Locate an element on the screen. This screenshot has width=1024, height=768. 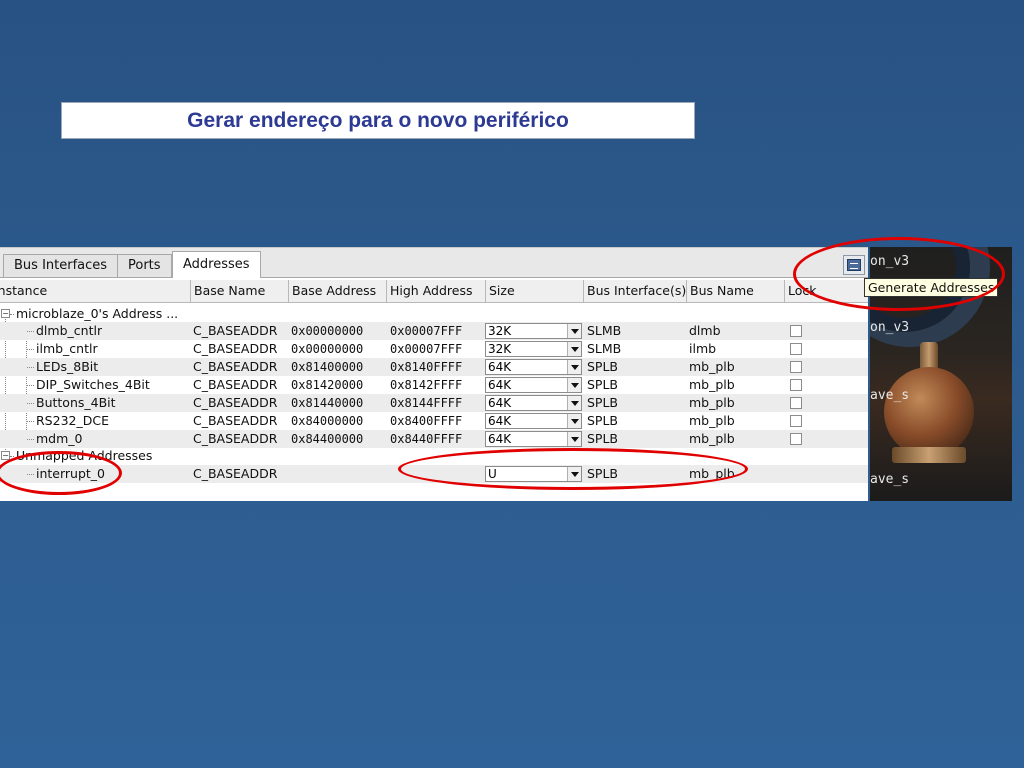
high-address-cell: 0x8144FFFF is located at coordinates (426, 403).